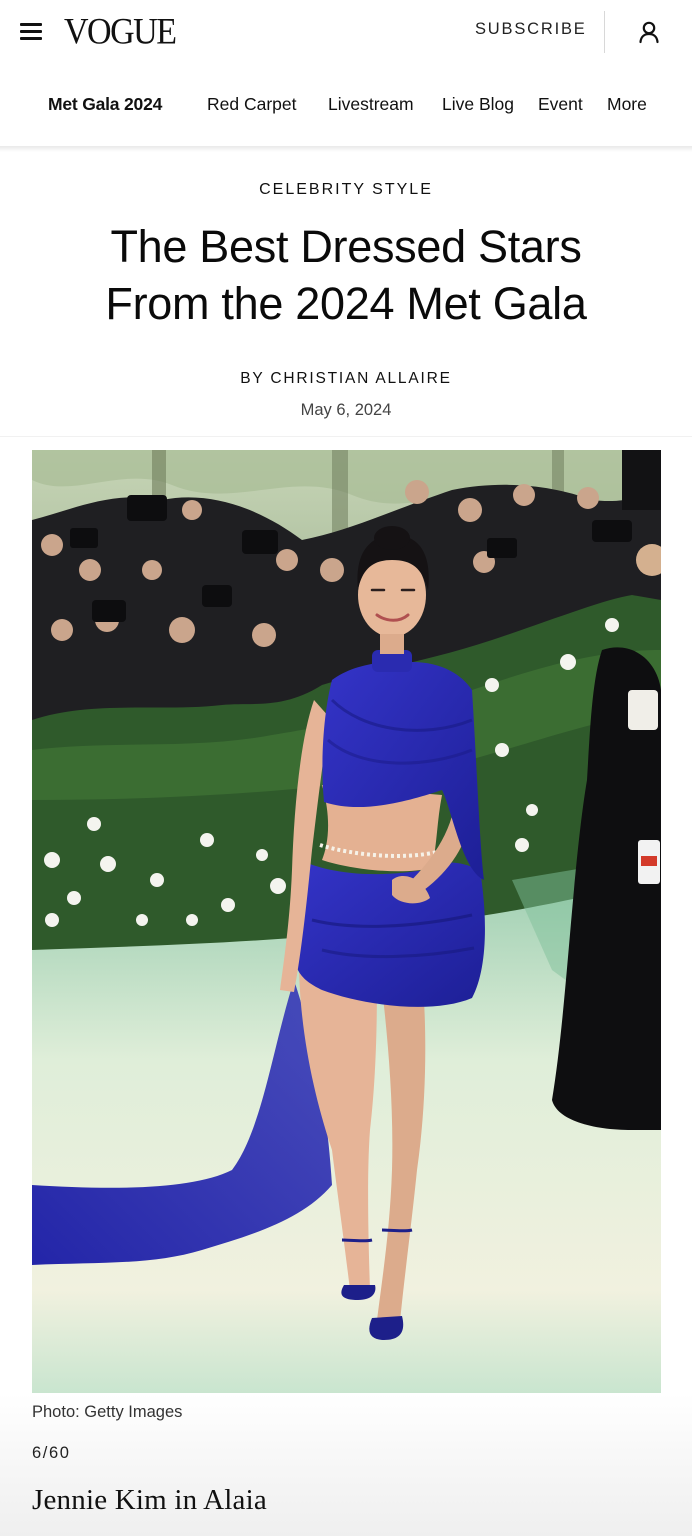  What do you see at coordinates (105, 104) in the screenshot?
I see `nav-item-met-gala-2024: Met Gala 2024` at bounding box center [105, 104].